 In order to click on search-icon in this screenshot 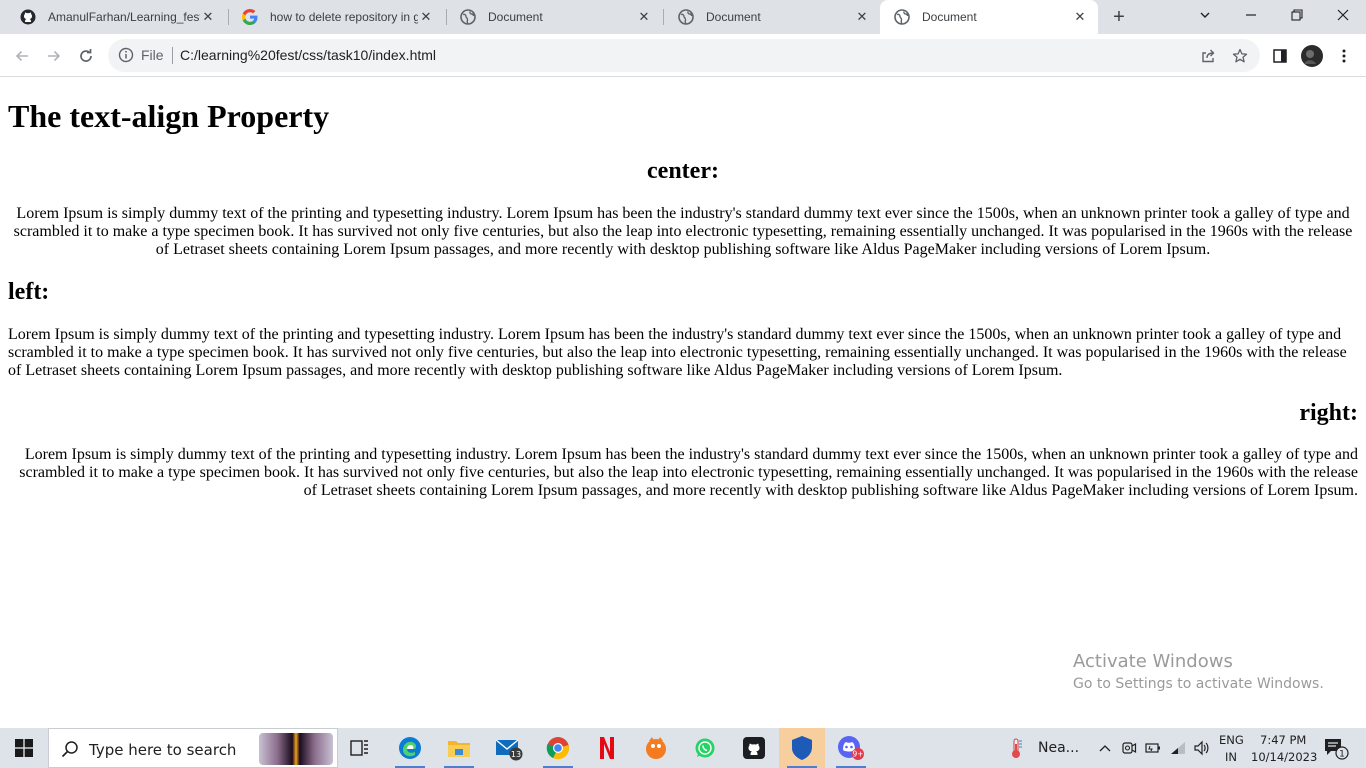, I will do `click(70, 751)`.